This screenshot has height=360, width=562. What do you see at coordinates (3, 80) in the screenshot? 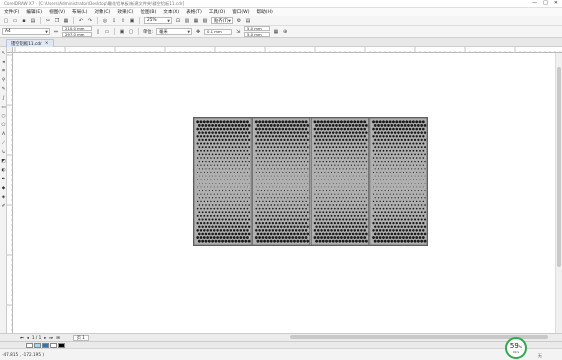
I see `zoom-tool-icon: ⚲` at bounding box center [3, 80].